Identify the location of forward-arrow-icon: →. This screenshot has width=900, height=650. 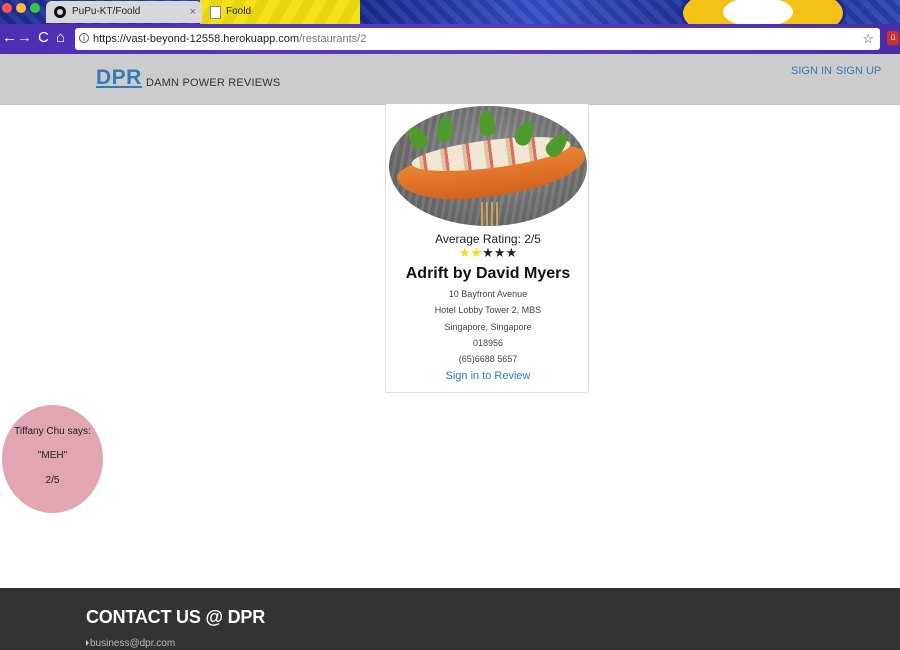
(24, 38).